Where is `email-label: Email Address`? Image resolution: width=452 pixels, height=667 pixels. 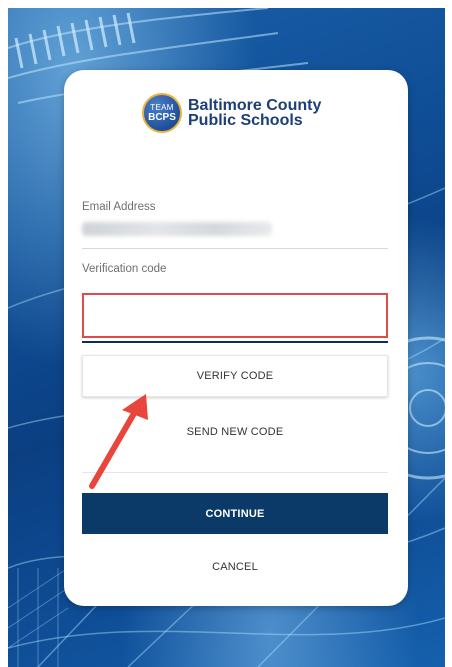
email-label: Email Address is located at coordinates (119, 207).